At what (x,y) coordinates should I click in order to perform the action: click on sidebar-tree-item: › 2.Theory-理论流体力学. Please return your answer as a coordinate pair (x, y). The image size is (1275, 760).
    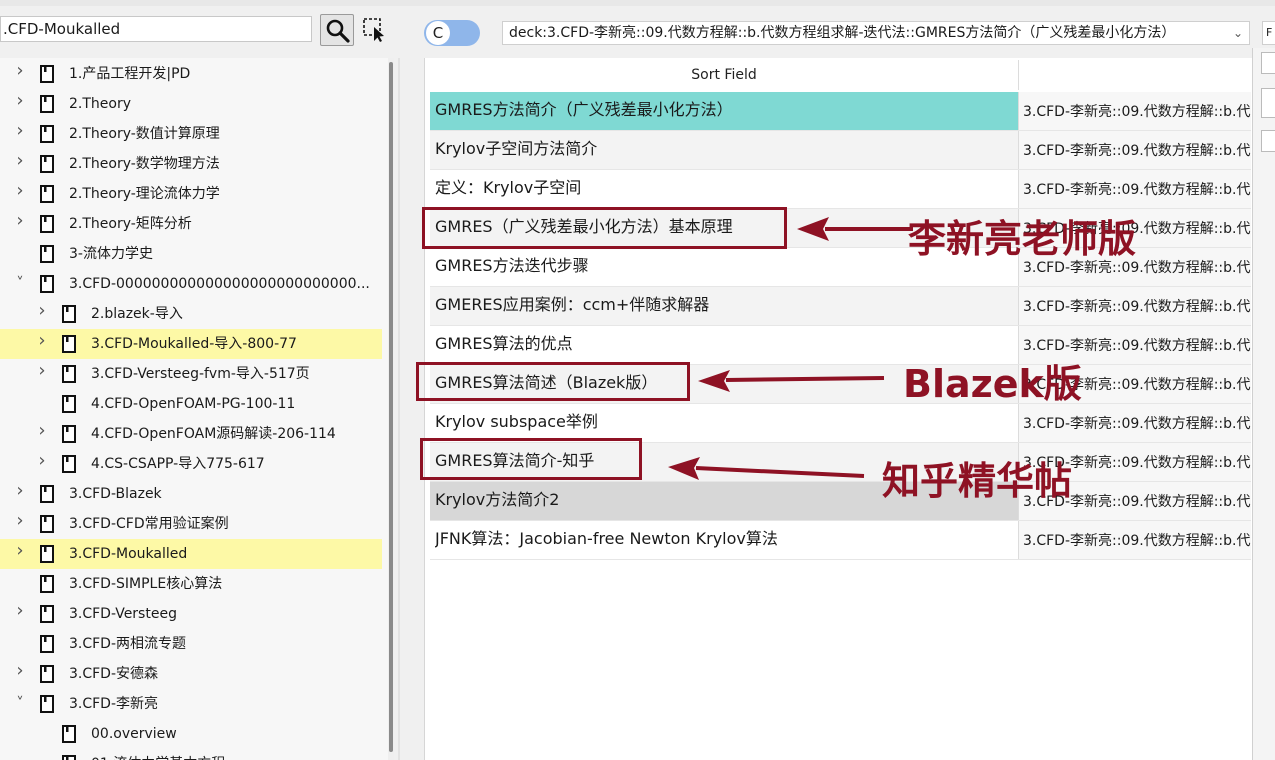
    Looking at the image, I should click on (191, 194).